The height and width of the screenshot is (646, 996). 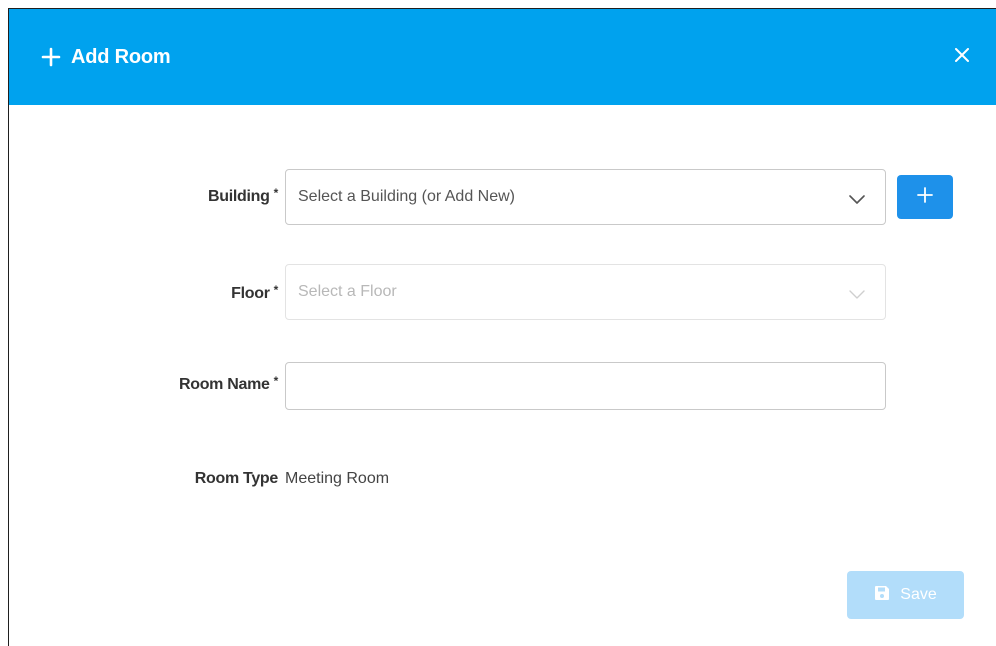 I want to click on floppy-disk-icon, so click(x=882, y=595).